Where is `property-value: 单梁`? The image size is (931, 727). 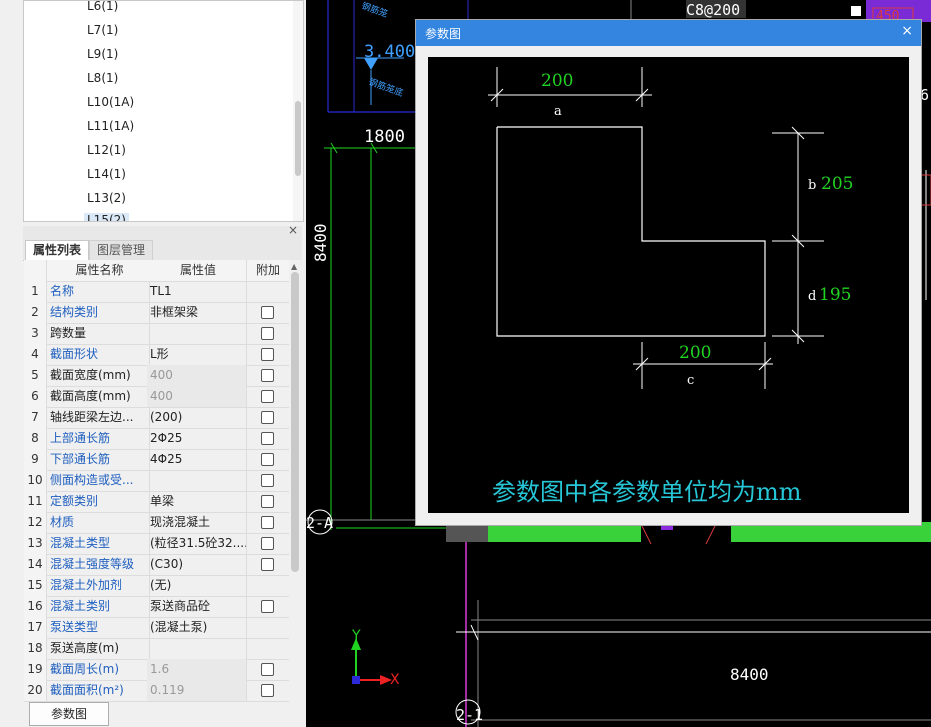 property-value: 单梁 is located at coordinates (197, 501).